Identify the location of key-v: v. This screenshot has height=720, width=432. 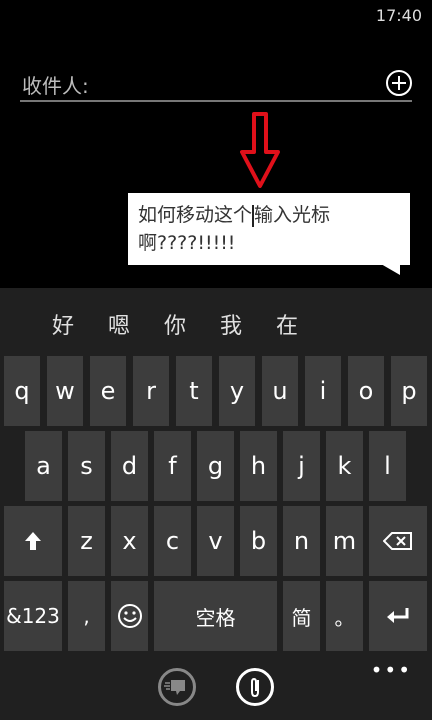
(215, 541).